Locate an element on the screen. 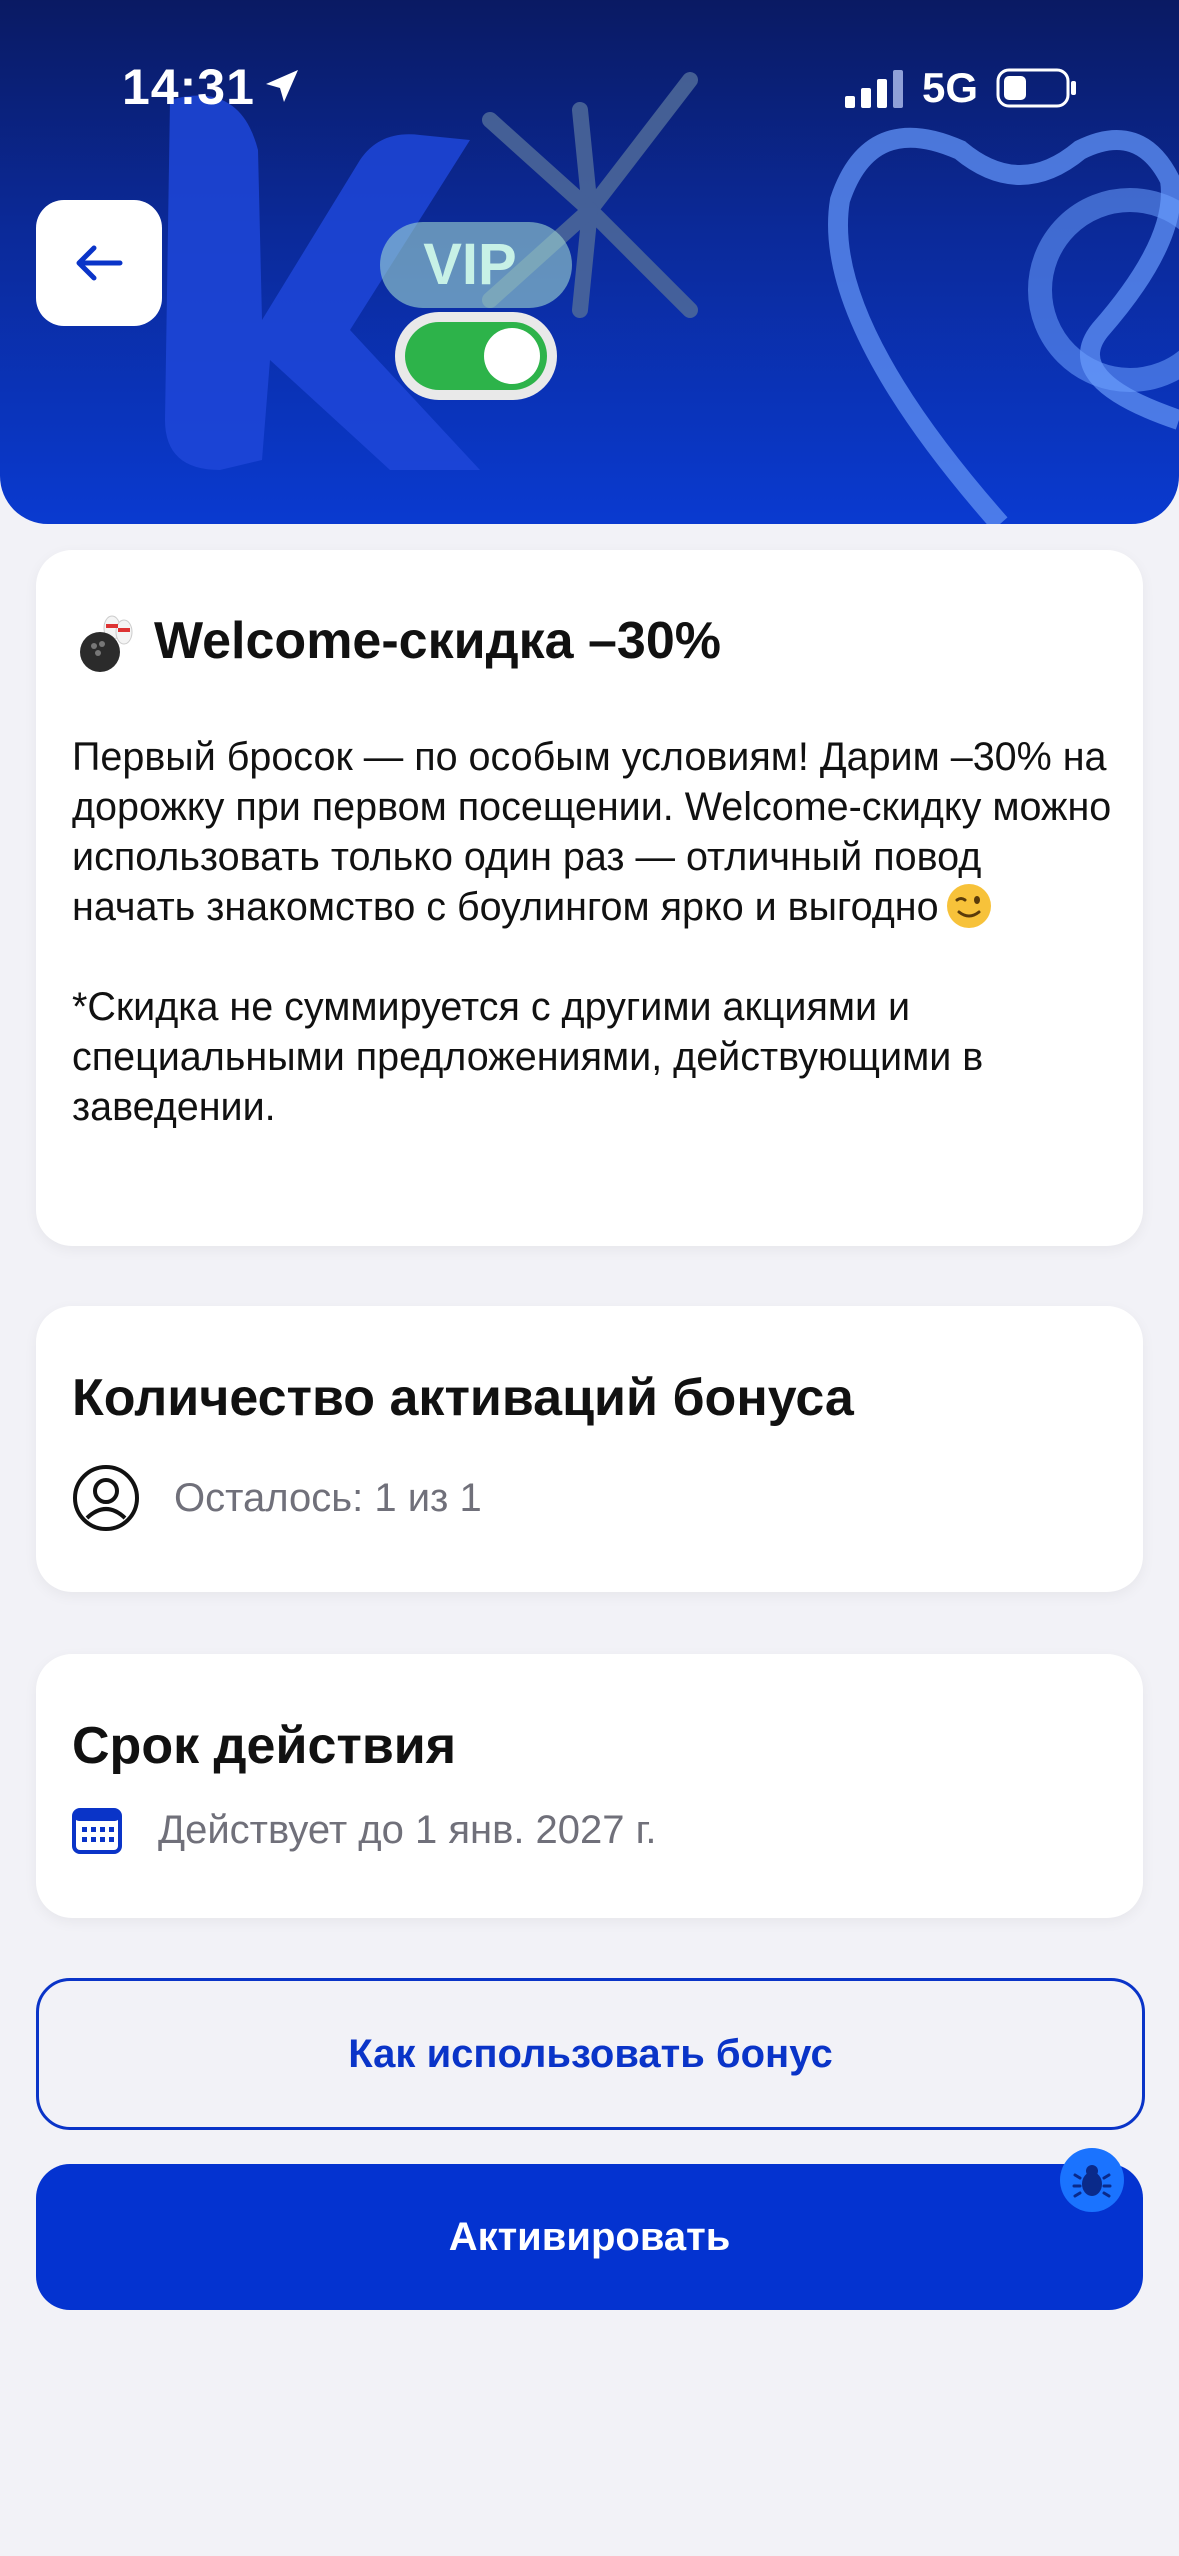  back-button is located at coordinates (99, 263).